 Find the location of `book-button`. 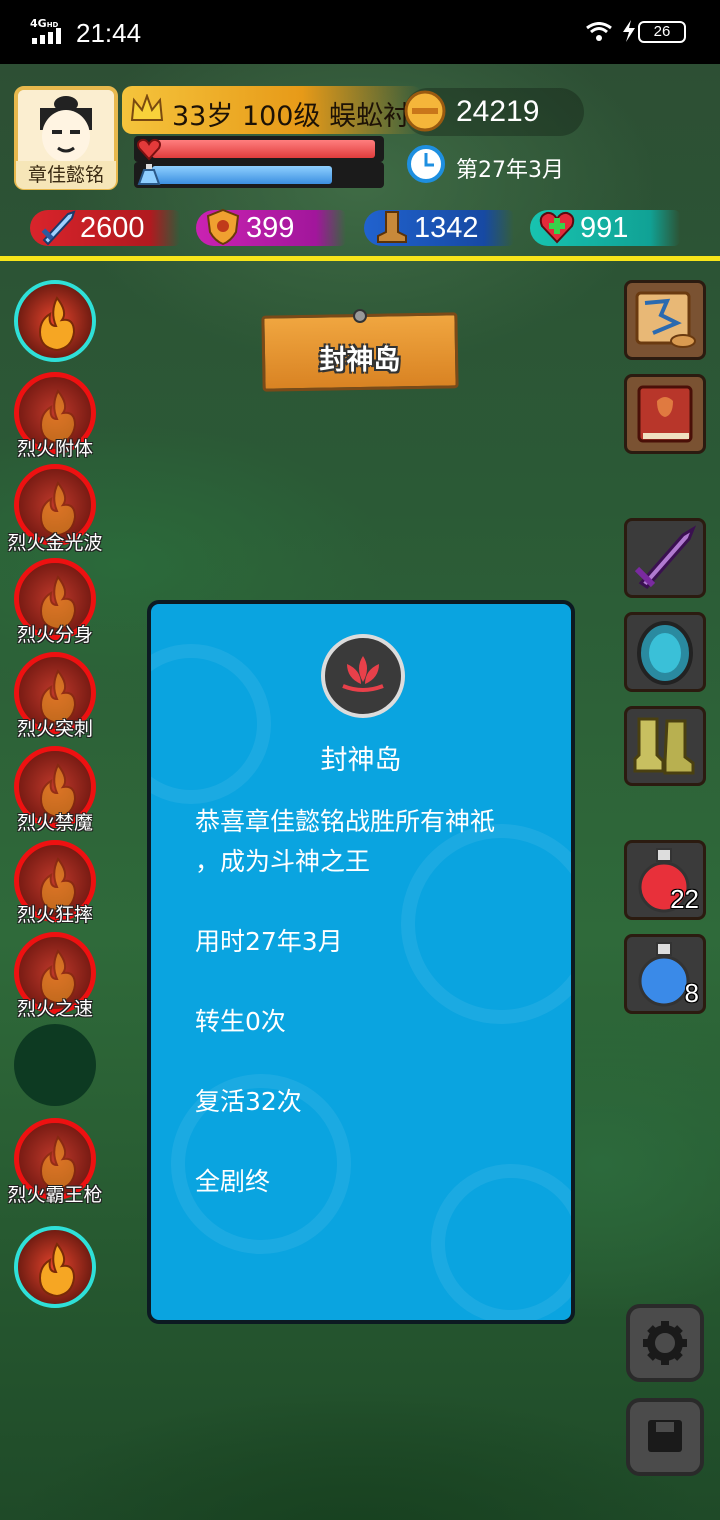

book-button is located at coordinates (665, 414).